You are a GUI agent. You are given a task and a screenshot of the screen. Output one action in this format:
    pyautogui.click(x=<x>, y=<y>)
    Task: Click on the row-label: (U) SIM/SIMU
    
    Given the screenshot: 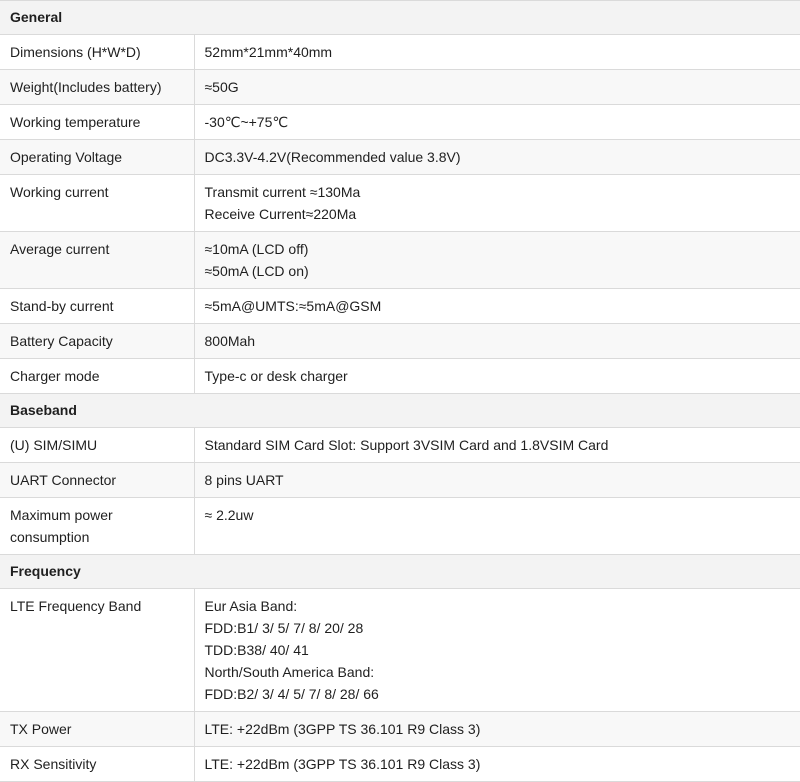 What is the action you would take?
    pyautogui.click(x=97, y=445)
    